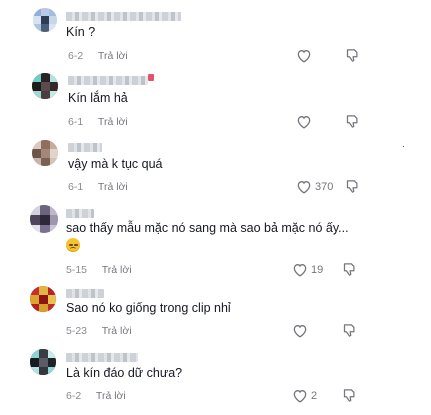 The height and width of the screenshot is (415, 431). What do you see at coordinates (99, 270) in the screenshot?
I see `comment-meta: 5-15 Trả lời` at bounding box center [99, 270].